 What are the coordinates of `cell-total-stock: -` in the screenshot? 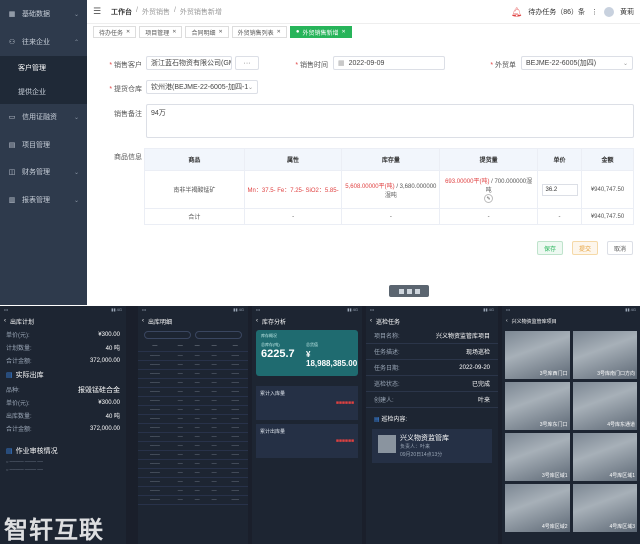 It's located at (391, 216).